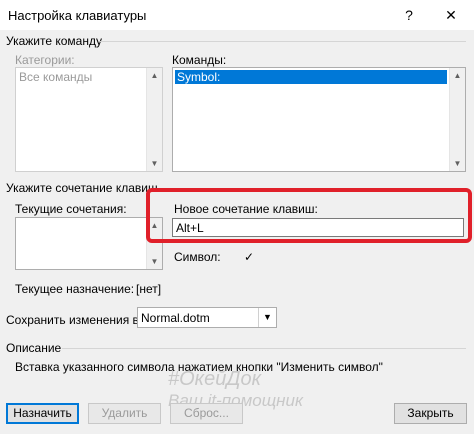  Describe the element at coordinates (457, 119) in the screenshot. I see `commands-scrollbar: ▲ ▼` at that location.